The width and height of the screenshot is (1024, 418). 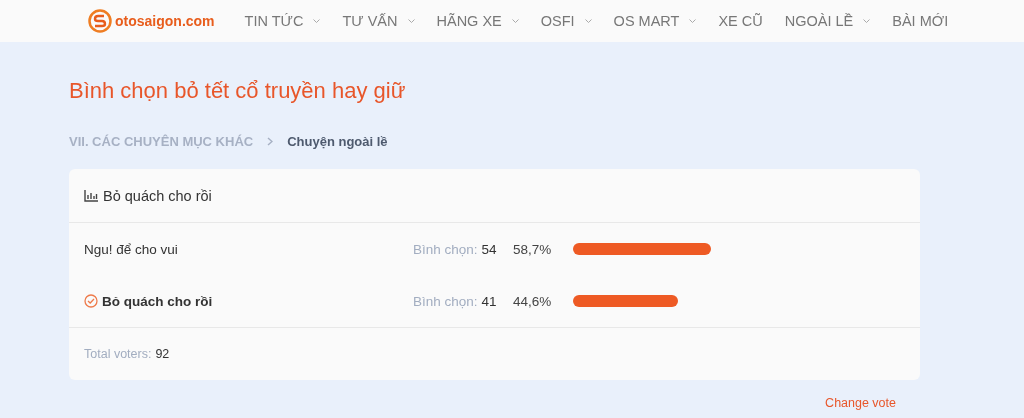 I want to click on change-vote-link: Change vote, so click(x=860, y=403).